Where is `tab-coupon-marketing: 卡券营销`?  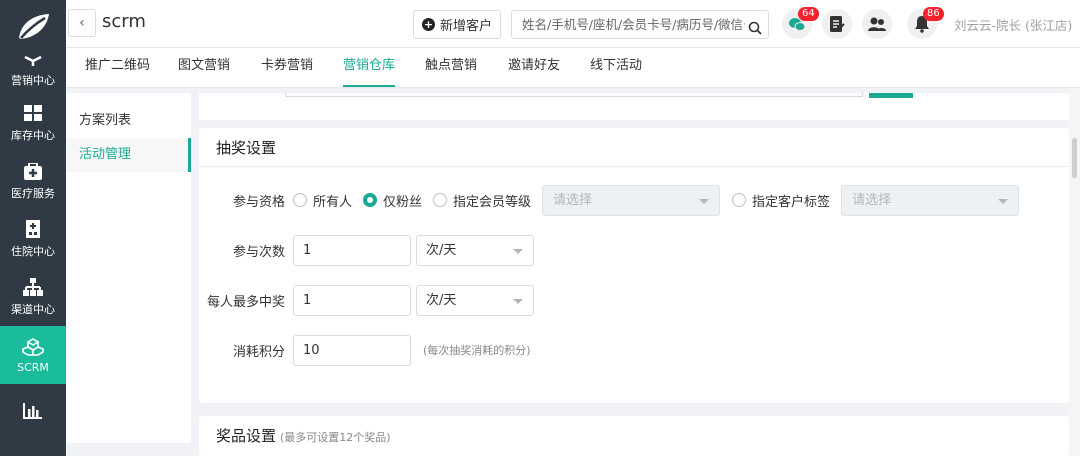 tab-coupon-marketing: 卡券营销 is located at coordinates (287, 68).